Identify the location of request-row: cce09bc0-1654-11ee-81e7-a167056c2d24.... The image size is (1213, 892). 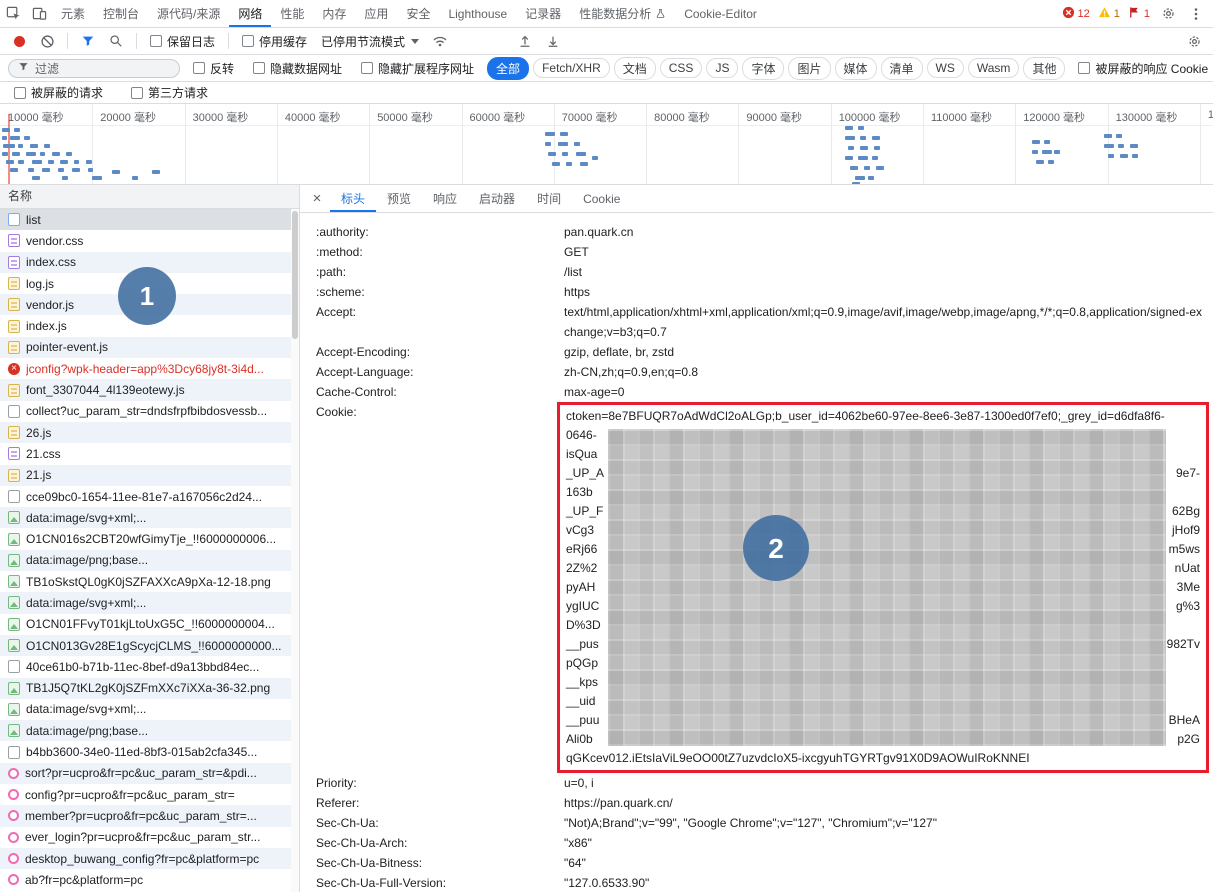
(149, 496).